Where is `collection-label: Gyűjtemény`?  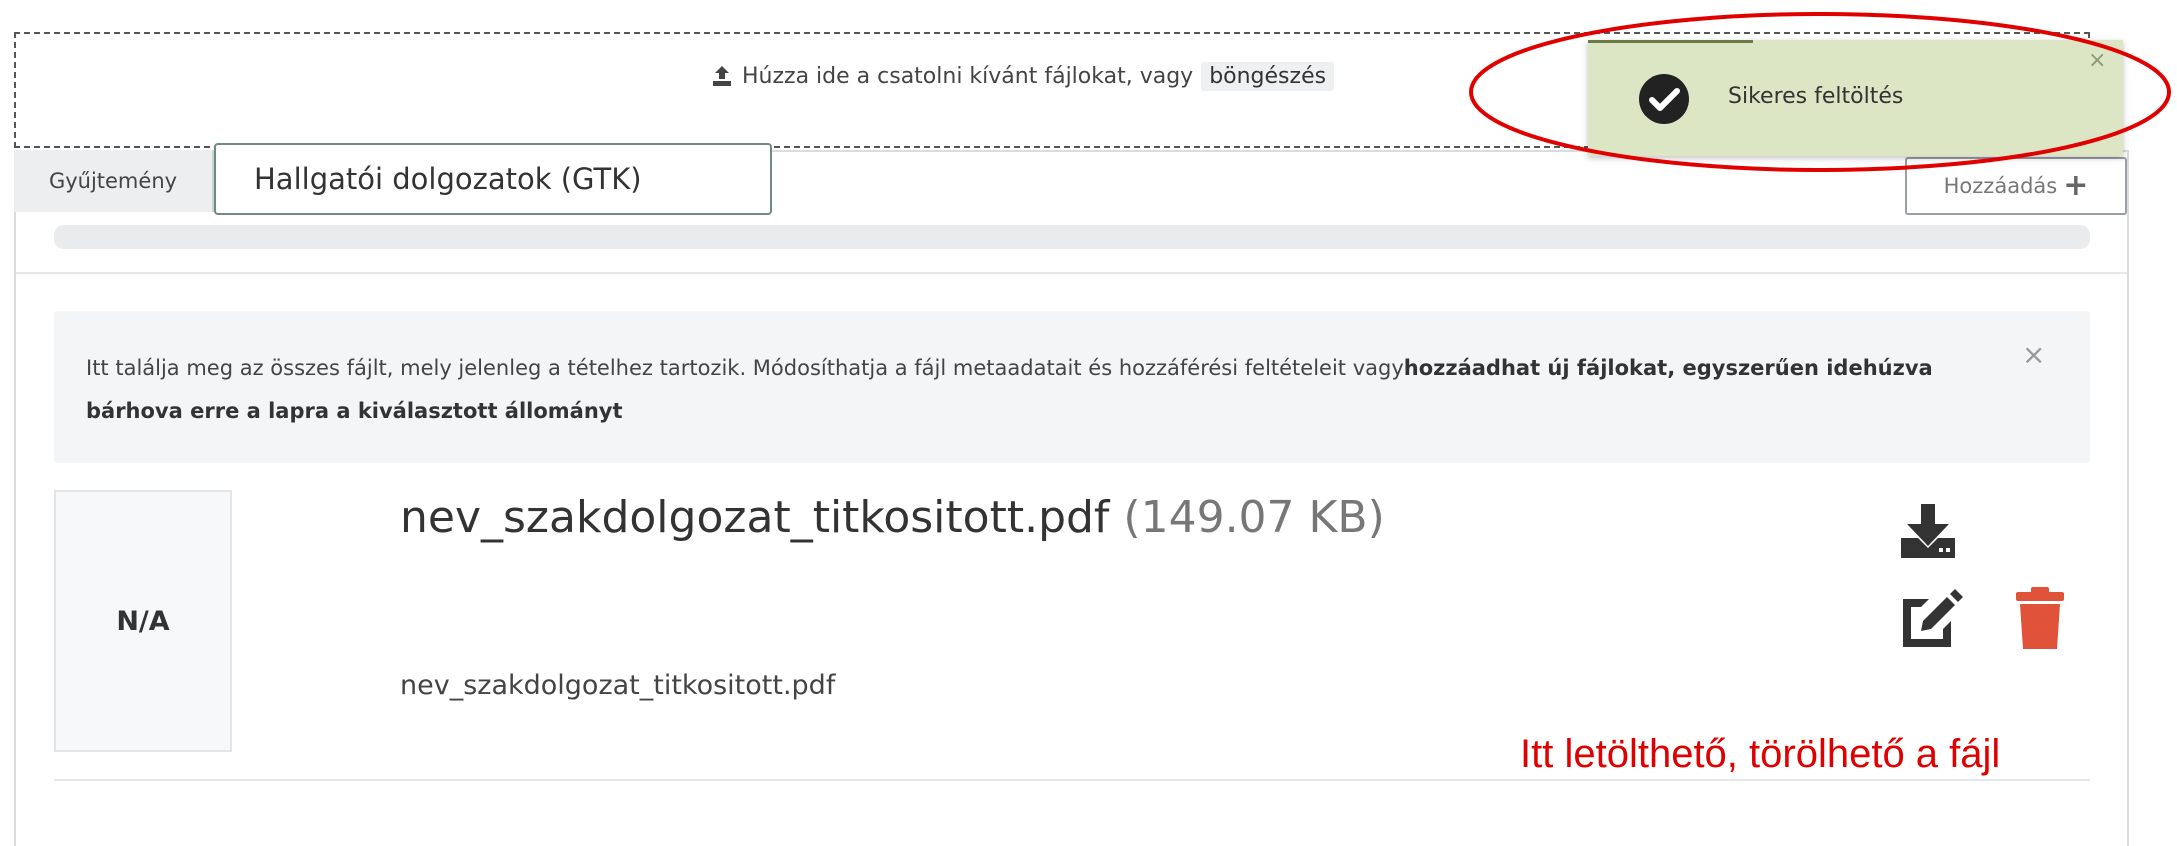
collection-label: Gyűjtemény is located at coordinates (114, 181).